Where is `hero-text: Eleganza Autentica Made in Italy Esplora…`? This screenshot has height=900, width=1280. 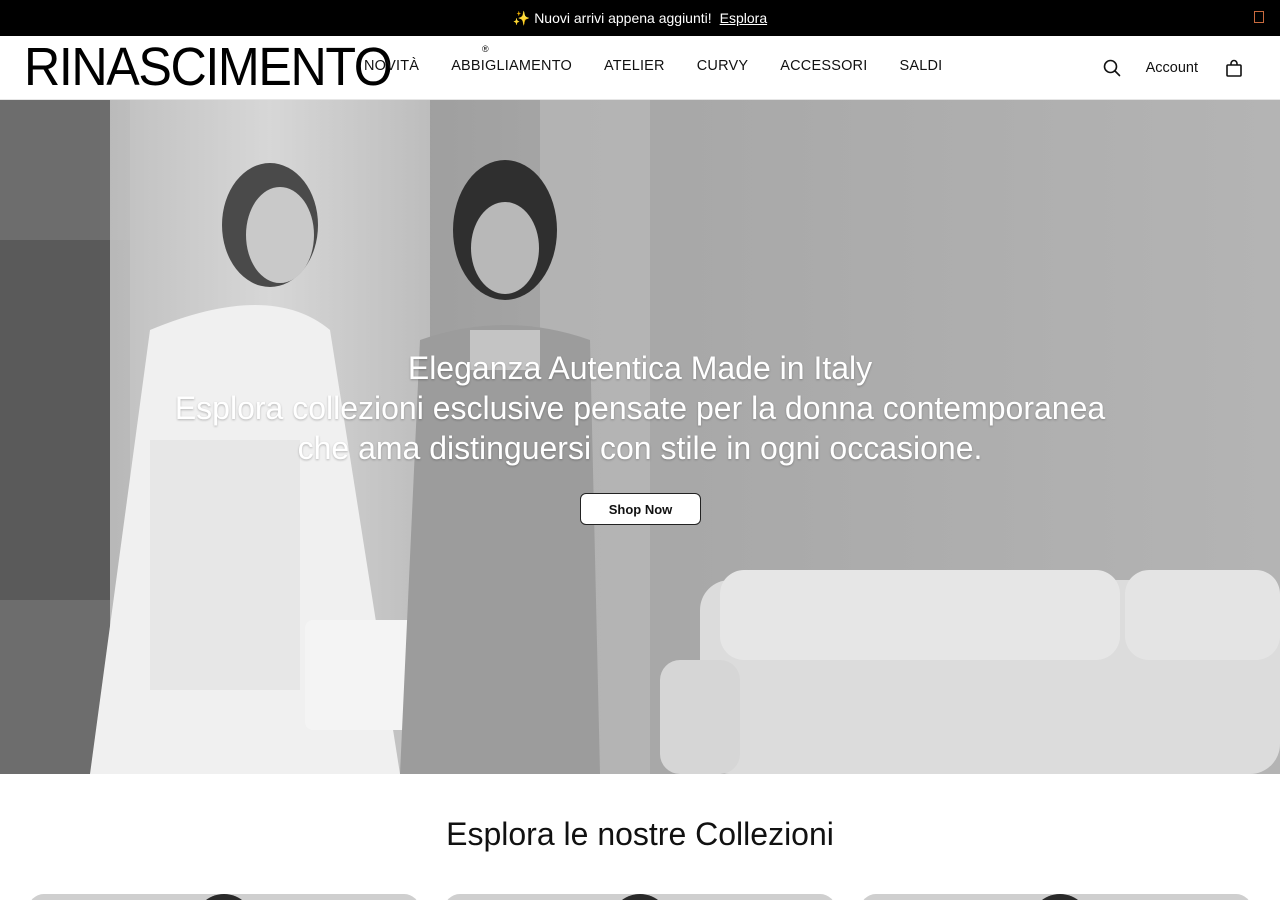 hero-text: Eleganza Autentica Made in Italy Esplora… is located at coordinates (640, 408).